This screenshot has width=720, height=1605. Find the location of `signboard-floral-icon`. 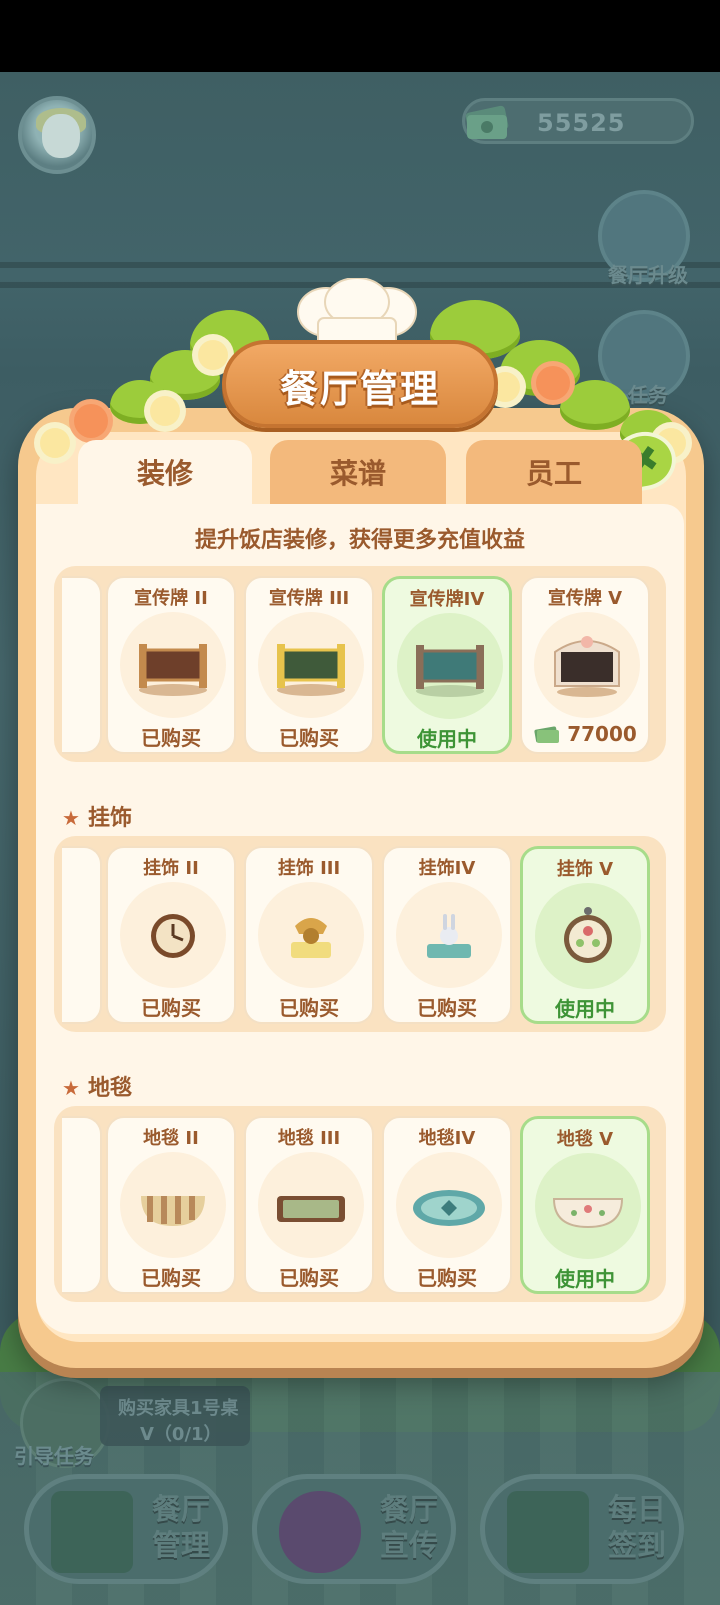

signboard-floral-icon is located at coordinates (587, 666).